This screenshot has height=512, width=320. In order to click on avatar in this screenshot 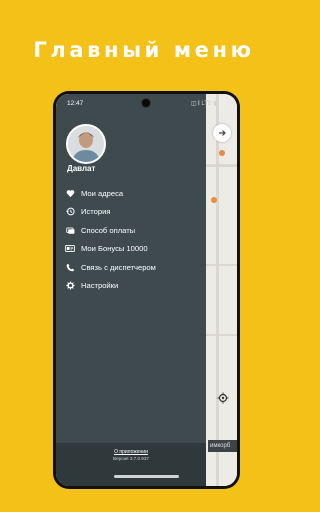, I will do `click(86, 144)`.